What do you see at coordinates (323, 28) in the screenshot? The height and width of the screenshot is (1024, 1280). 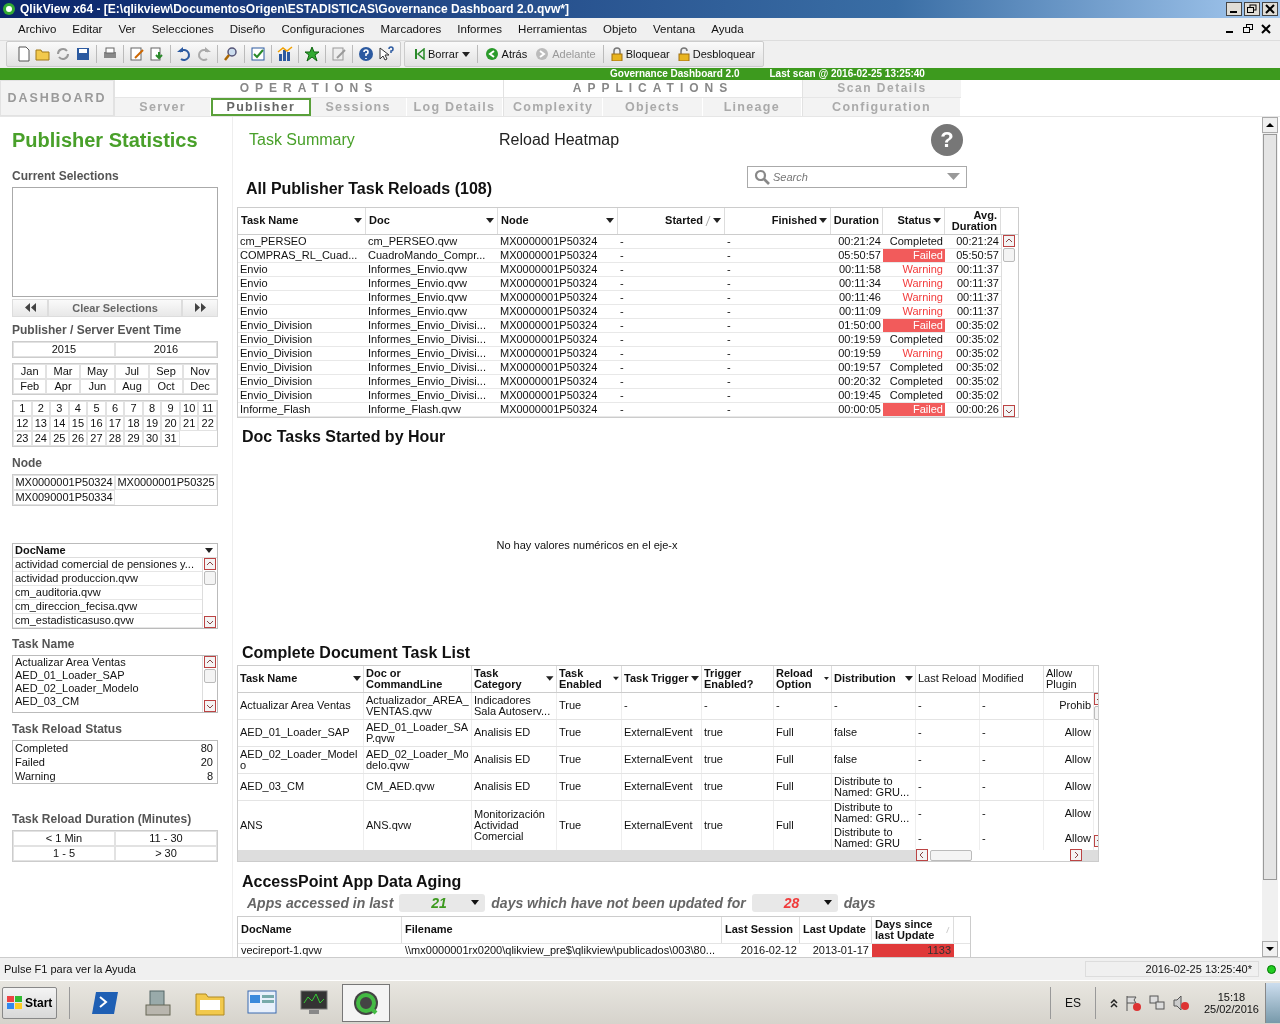 I see `menu-item: Configuraciones` at bounding box center [323, 28].